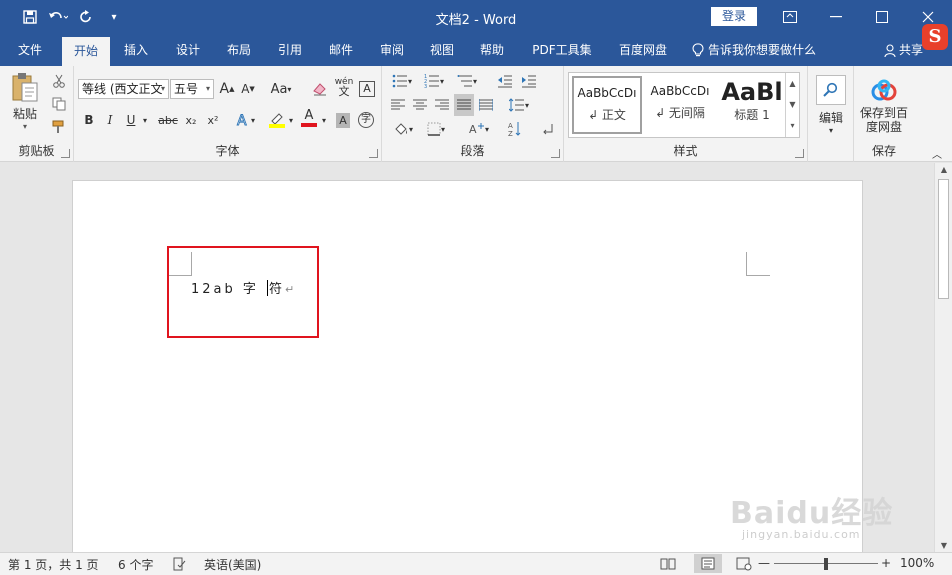  I want to click on font-name-combo: 等线 (西文正文 ▾, so click(123, 89).